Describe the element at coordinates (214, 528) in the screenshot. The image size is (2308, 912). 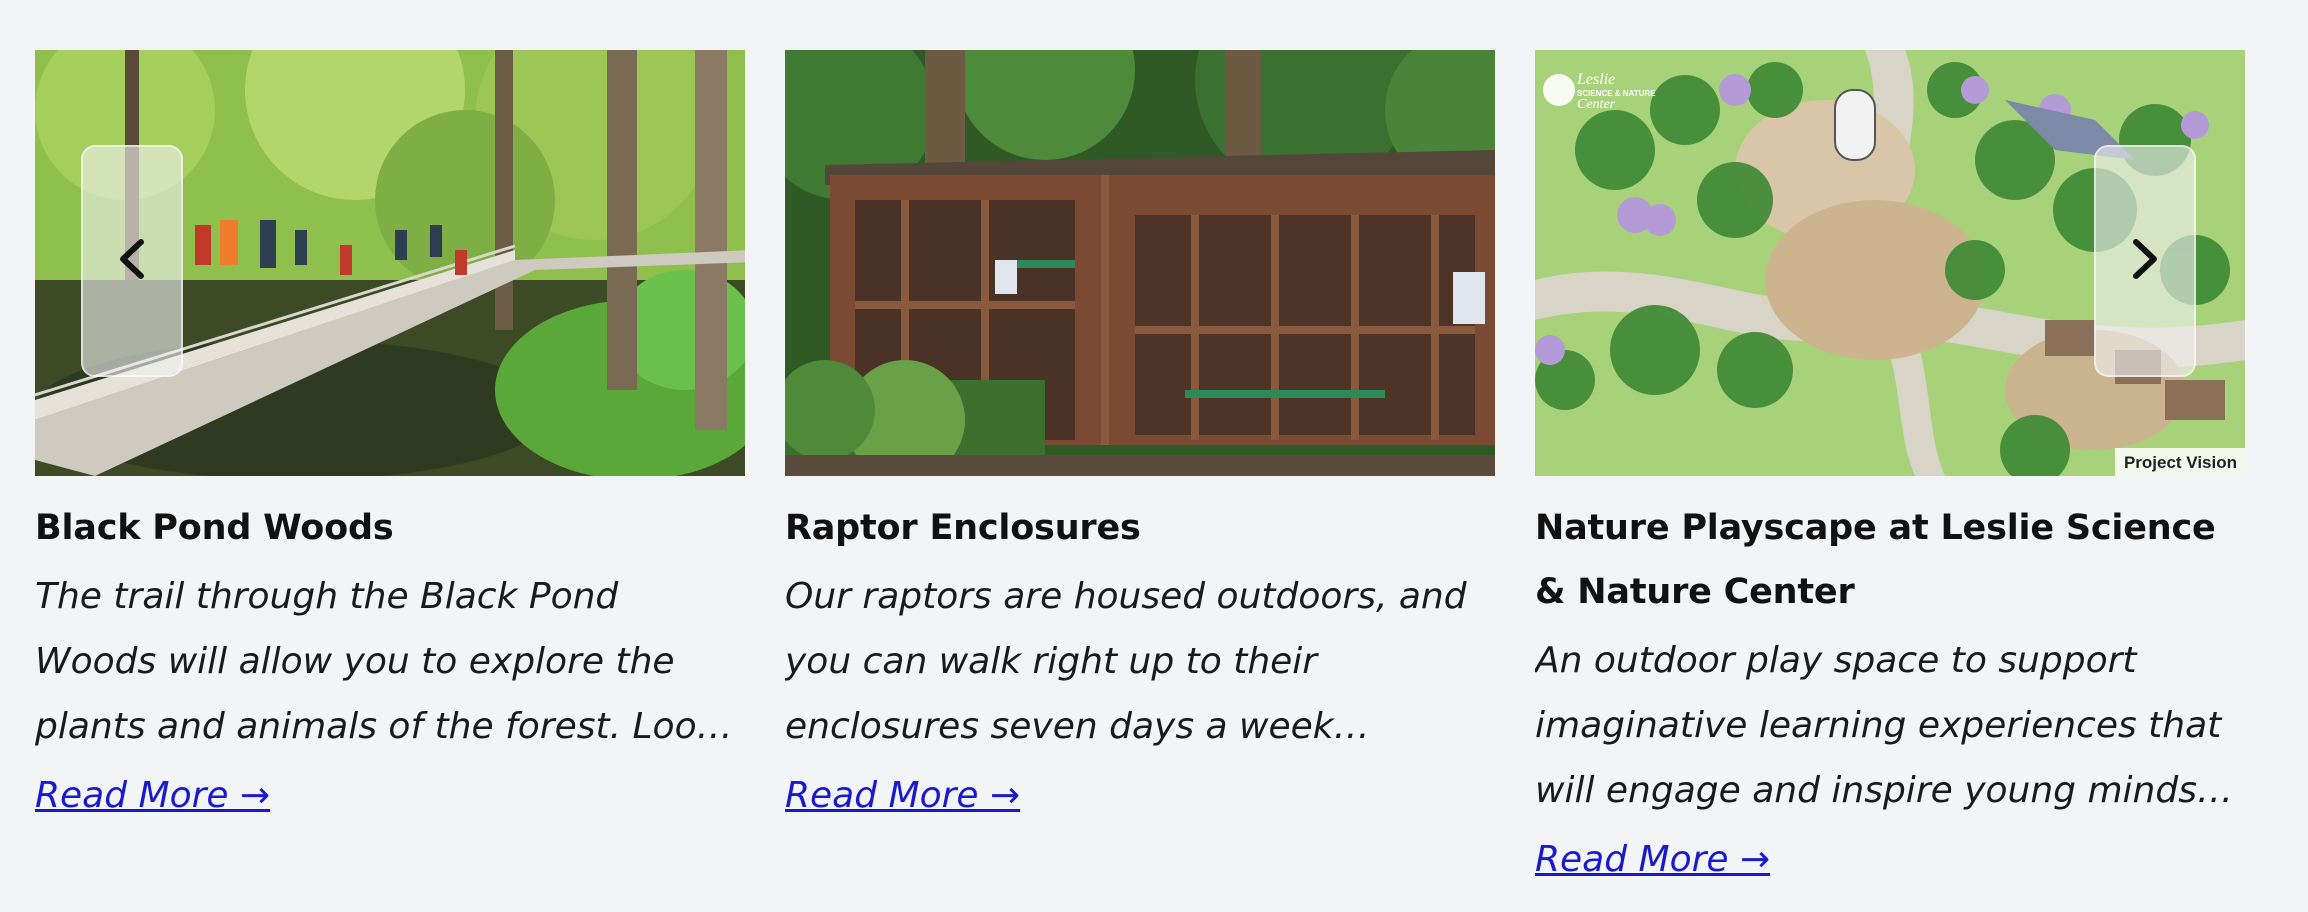
I see `card-title: Black Pond Woods` at that location.